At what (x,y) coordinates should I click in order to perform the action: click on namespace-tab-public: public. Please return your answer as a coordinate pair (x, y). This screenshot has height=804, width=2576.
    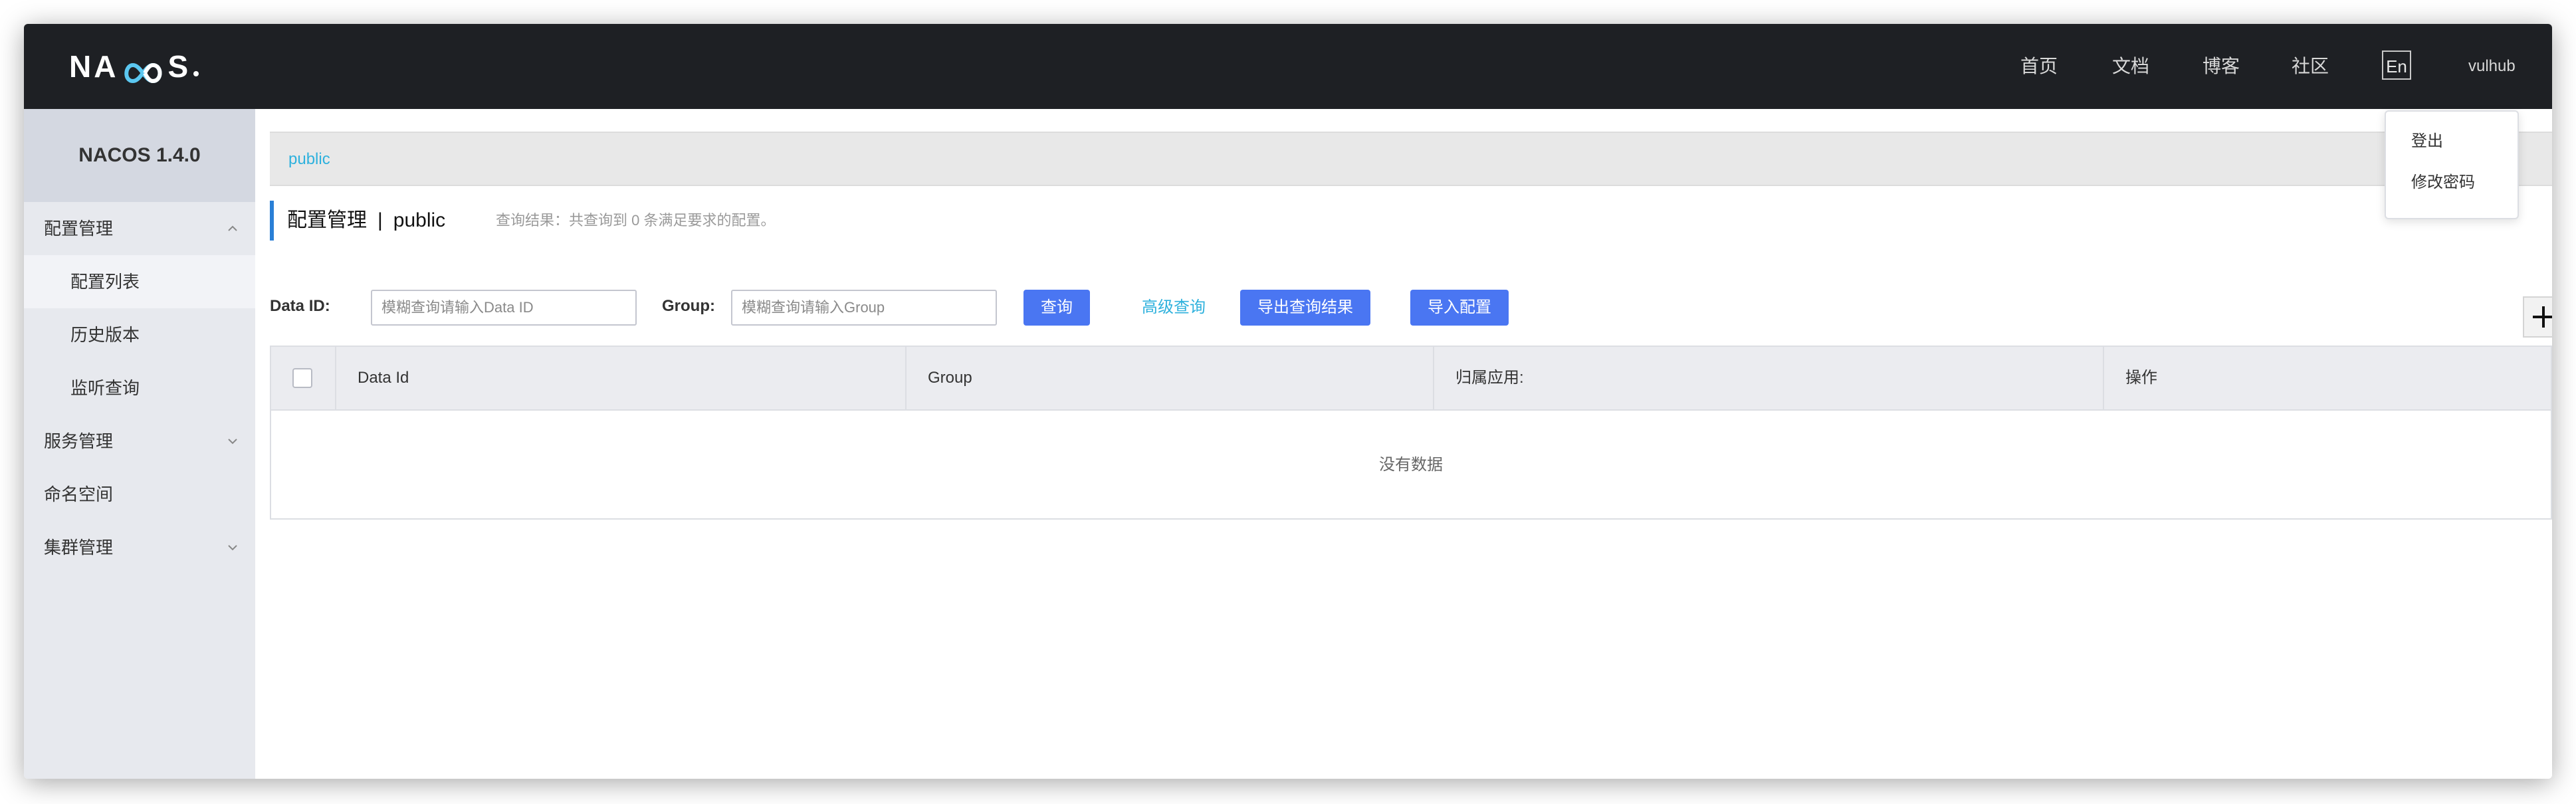
    Looking at the image, I should click on (309, 159).